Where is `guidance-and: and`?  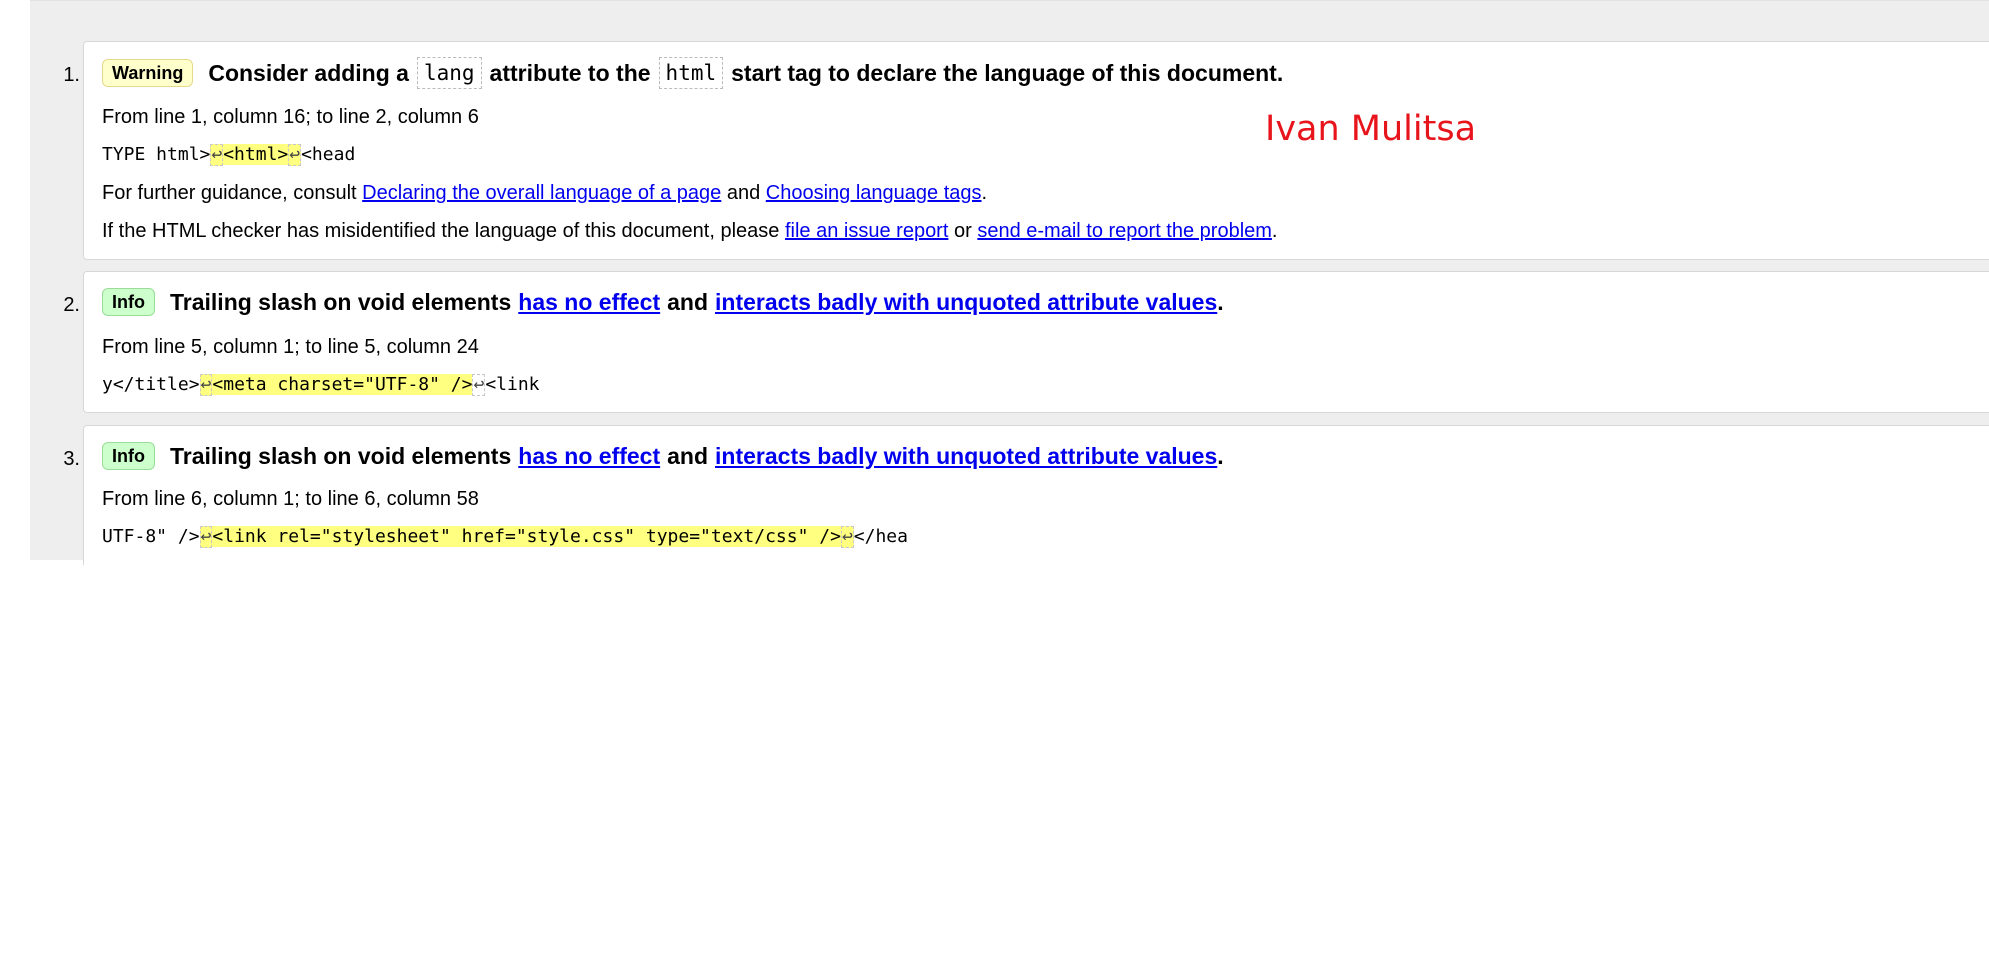 guidance-and: and is located at coordinates (743, 193).